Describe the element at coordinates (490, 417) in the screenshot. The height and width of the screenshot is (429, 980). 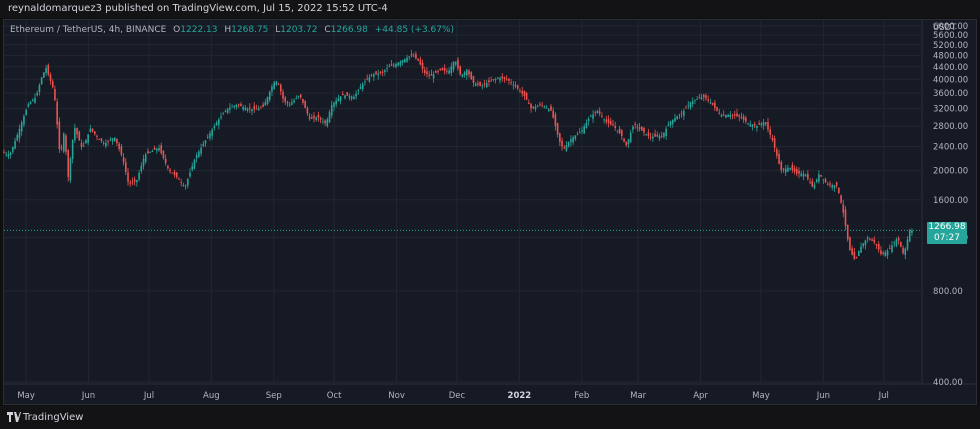
I see `footer: TradingView` at that location.